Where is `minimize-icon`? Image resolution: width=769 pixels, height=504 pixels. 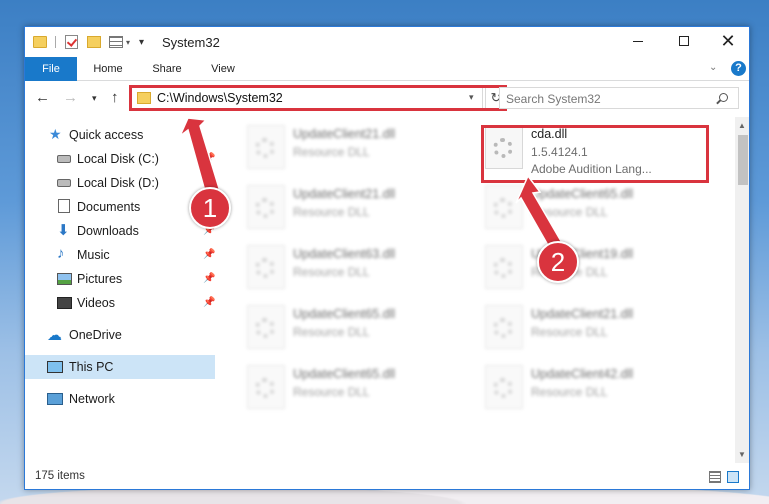 minimize-icon is located at coordinates (638, 41).